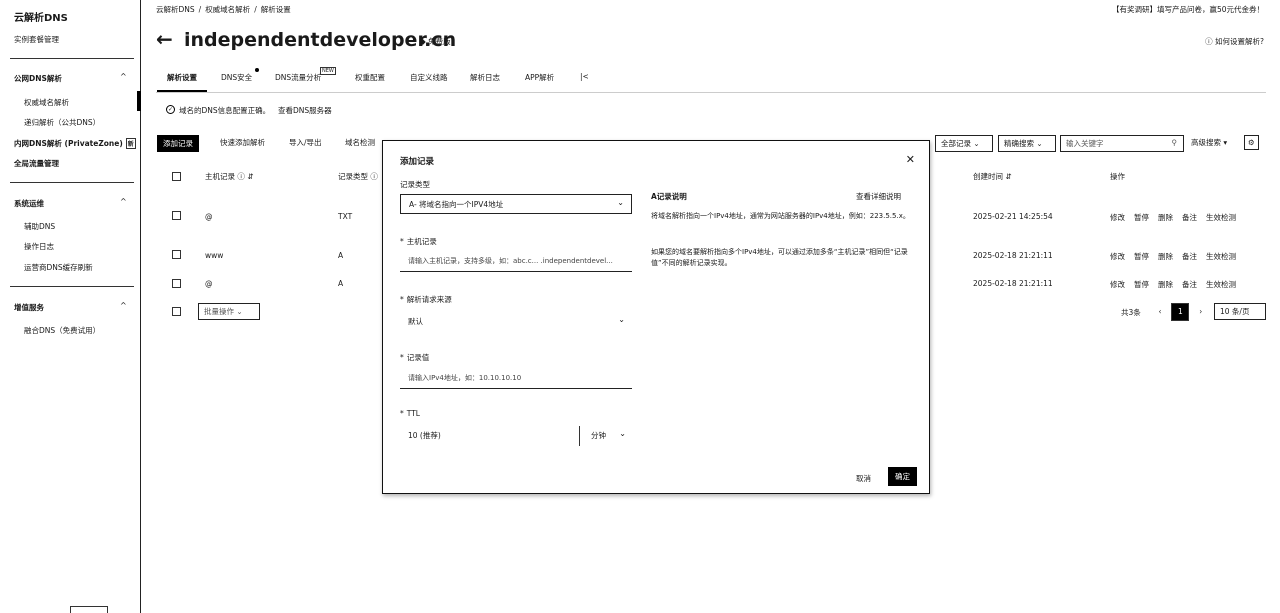 The image size is (1280, 613). I want to click on sidebar-group-value-added: 增值服务, so click(29, 307).